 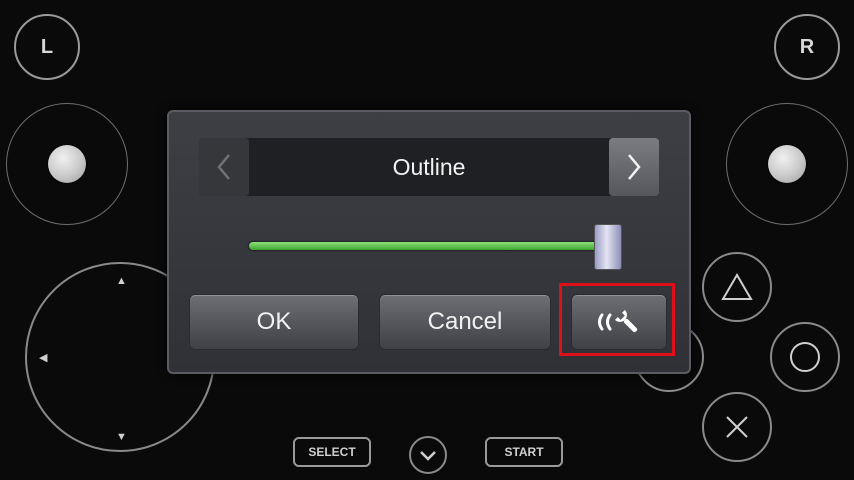 I want to click on dpad-down-icon: ▼, so click(x=121, y=437).